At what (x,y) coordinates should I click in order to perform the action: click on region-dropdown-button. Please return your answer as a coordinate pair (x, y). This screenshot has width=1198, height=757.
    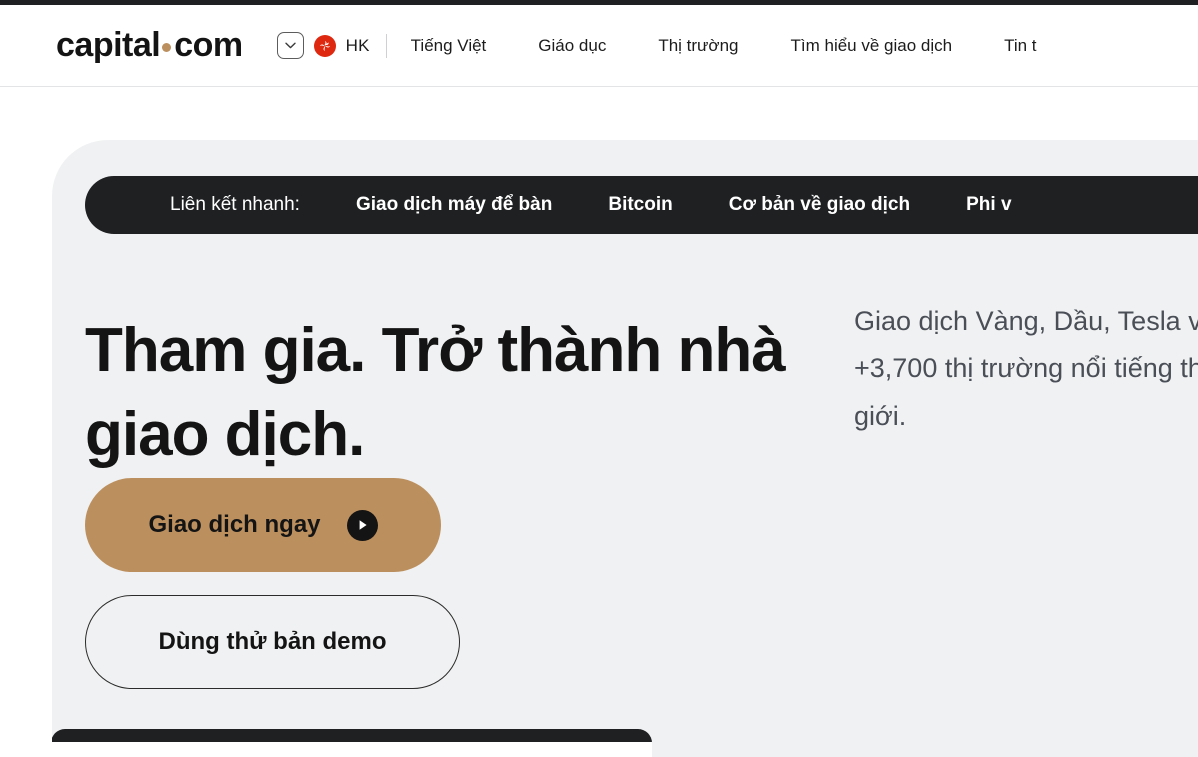
    Looking at the image, I should click on (290, 45).